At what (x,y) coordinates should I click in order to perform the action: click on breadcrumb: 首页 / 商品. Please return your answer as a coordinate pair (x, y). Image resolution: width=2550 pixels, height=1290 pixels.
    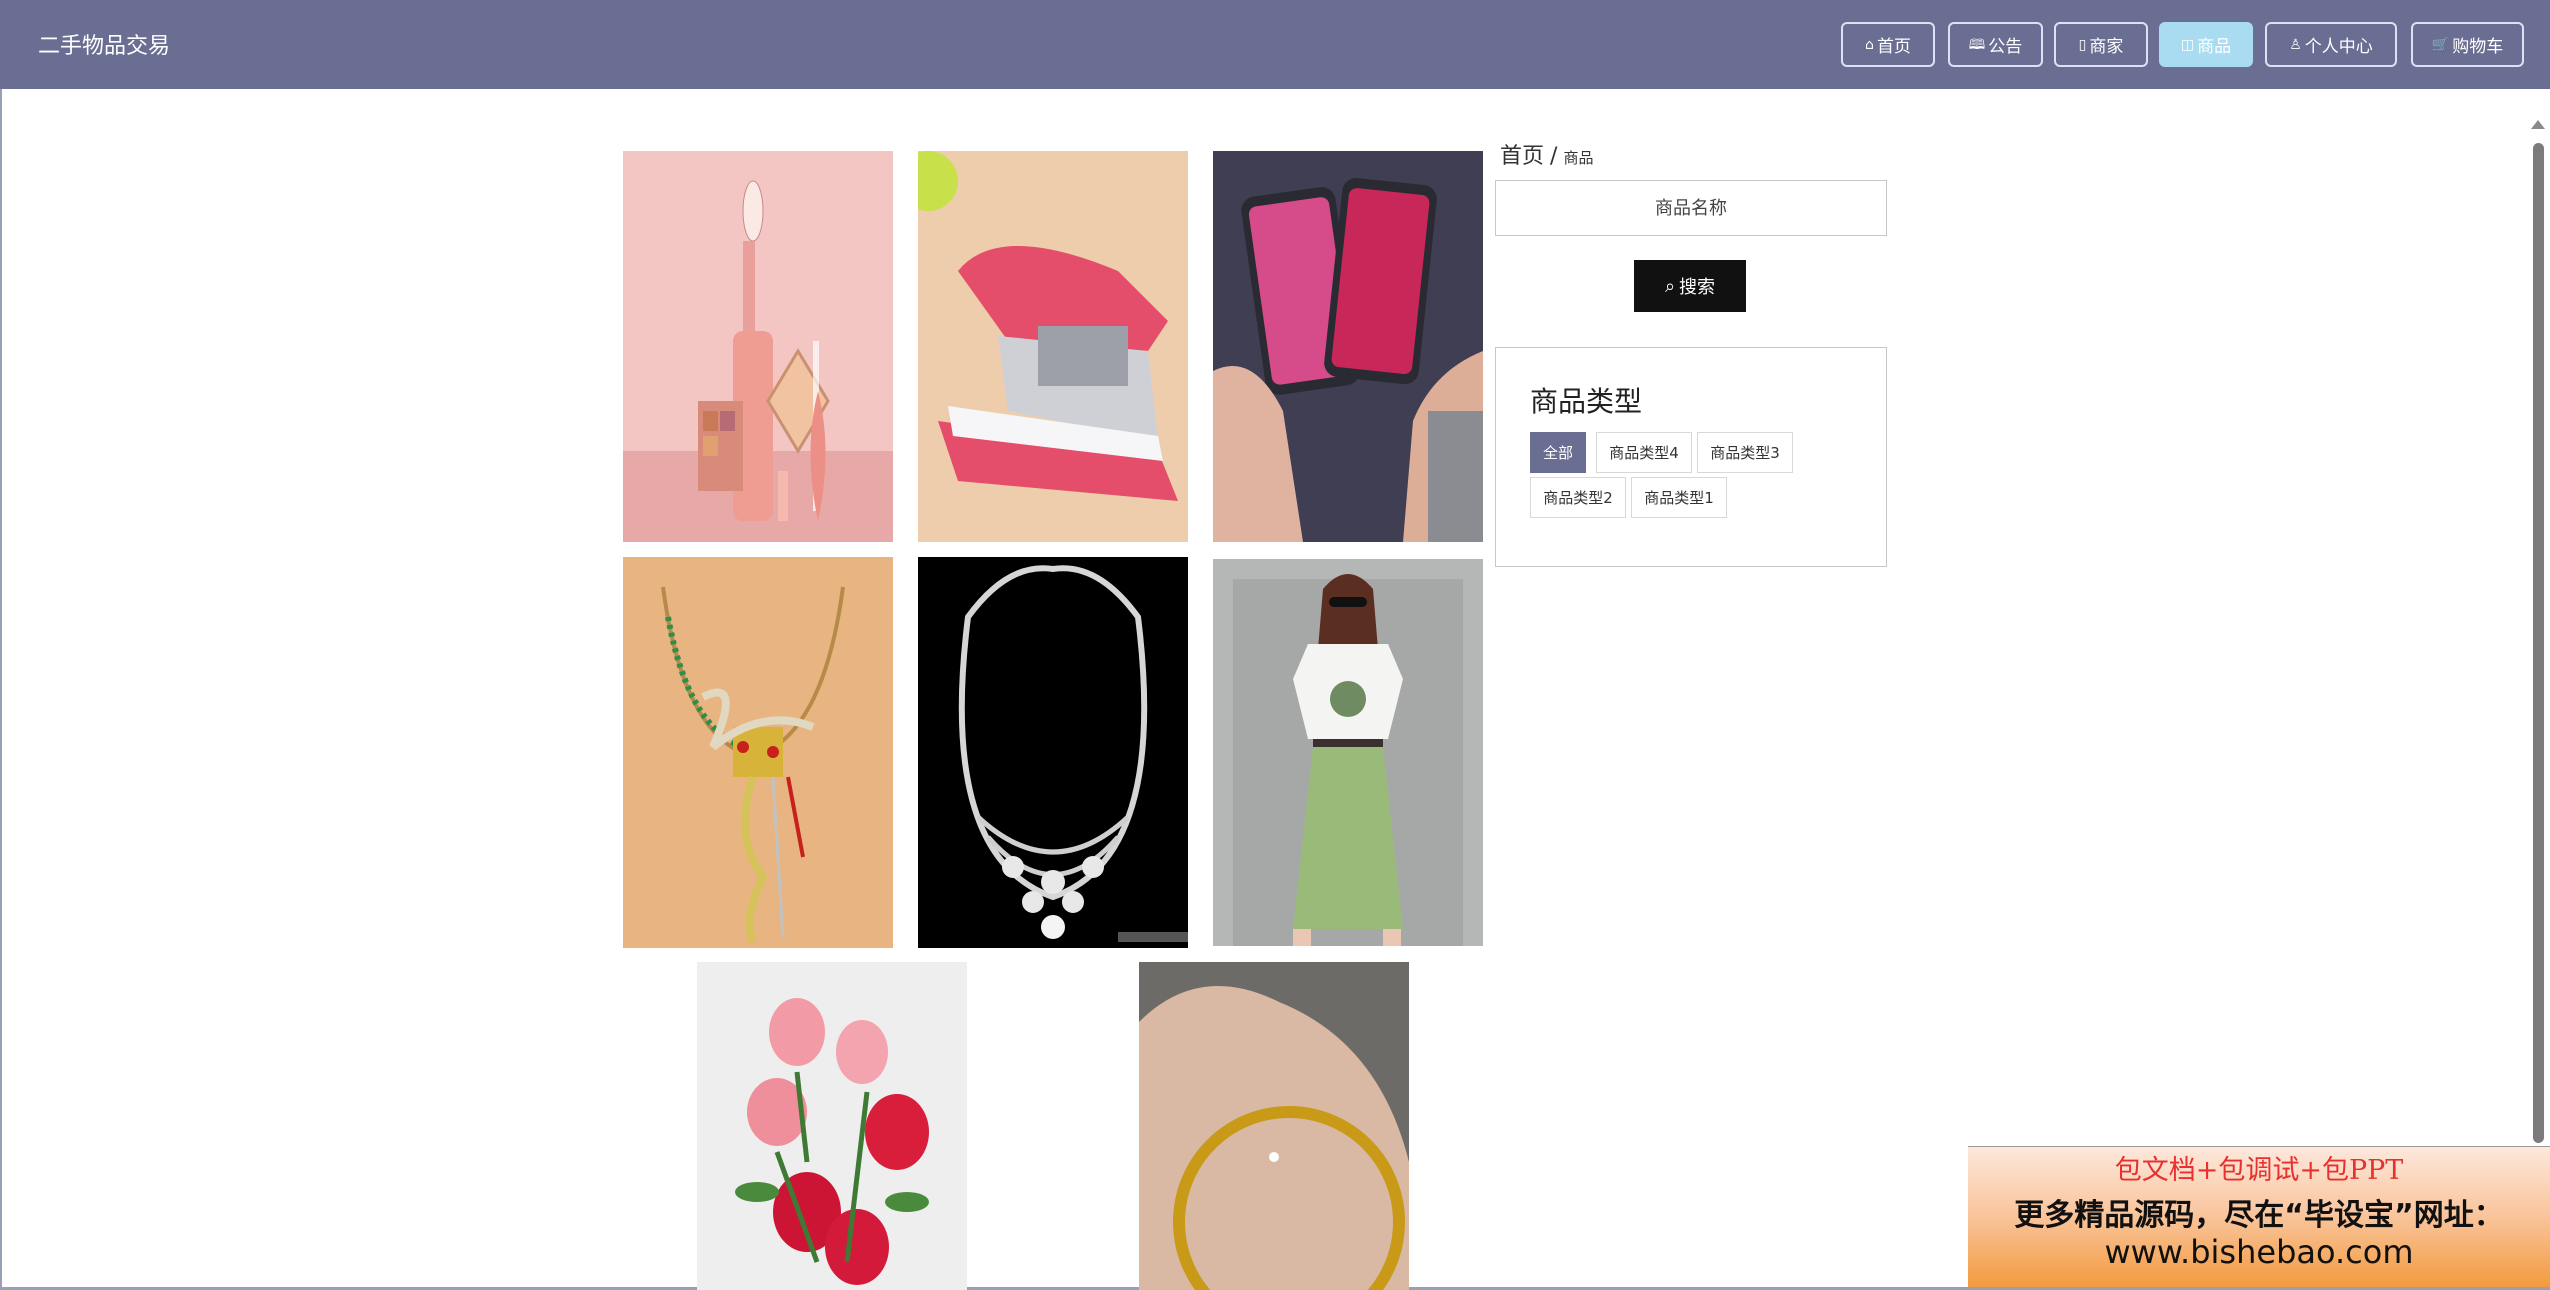
    Looking at the image, I should click on (1546, 154).